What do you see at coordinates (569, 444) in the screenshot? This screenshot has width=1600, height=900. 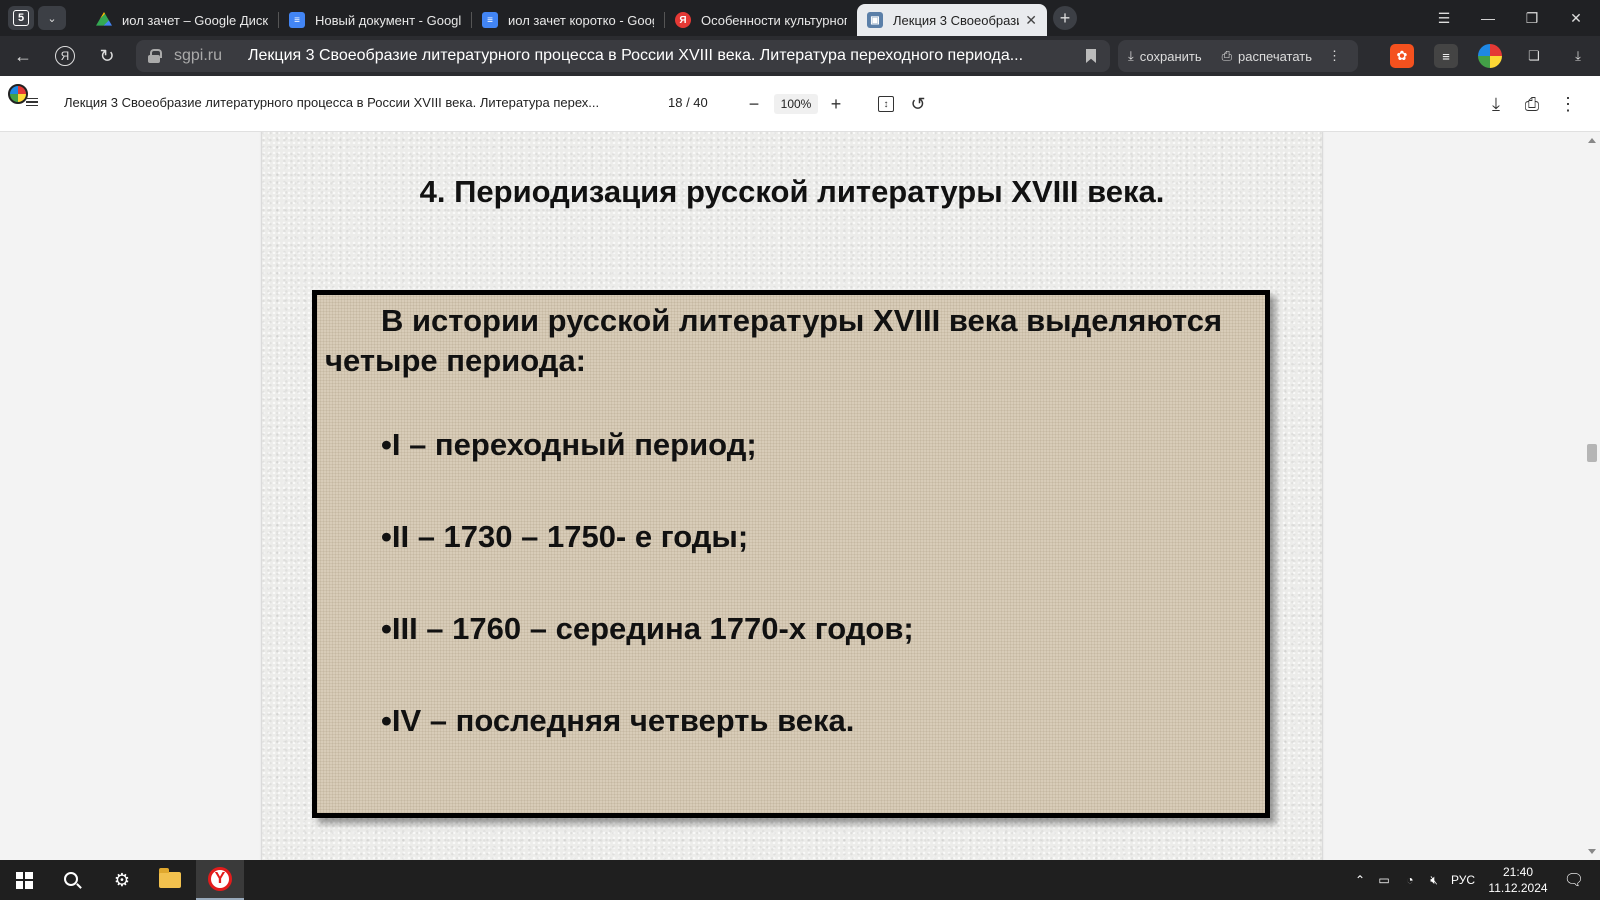 I see `period-item: •I – переходный период;` at bounding box center [569, 444].